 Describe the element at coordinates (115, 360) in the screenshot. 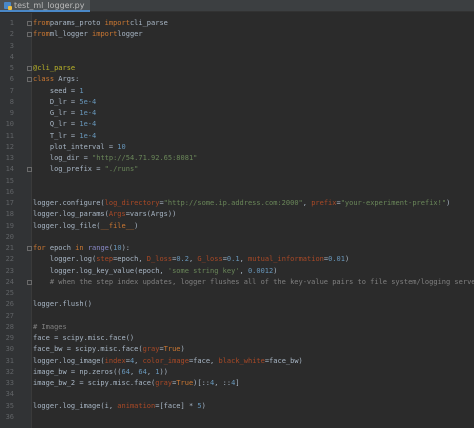

I see `code-token: index` at that location.